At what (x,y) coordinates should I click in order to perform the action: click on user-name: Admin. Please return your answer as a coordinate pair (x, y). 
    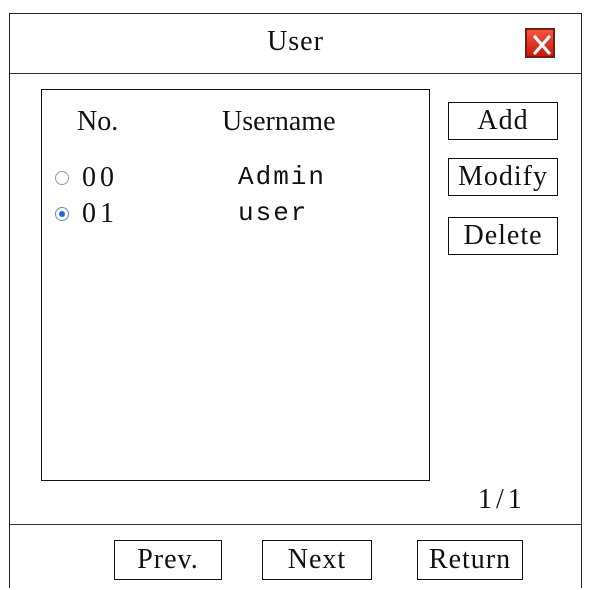
    Looking at the image, I should click on (282, 177).